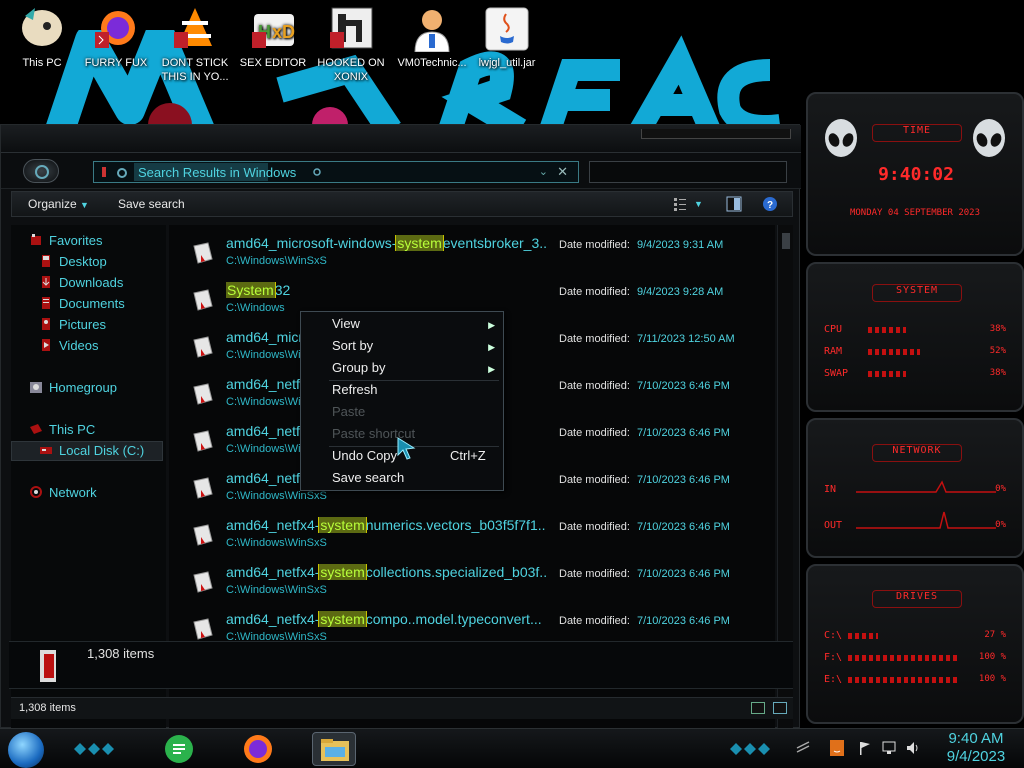  I want to click on downloads-folder-icon, so click(46, 282).